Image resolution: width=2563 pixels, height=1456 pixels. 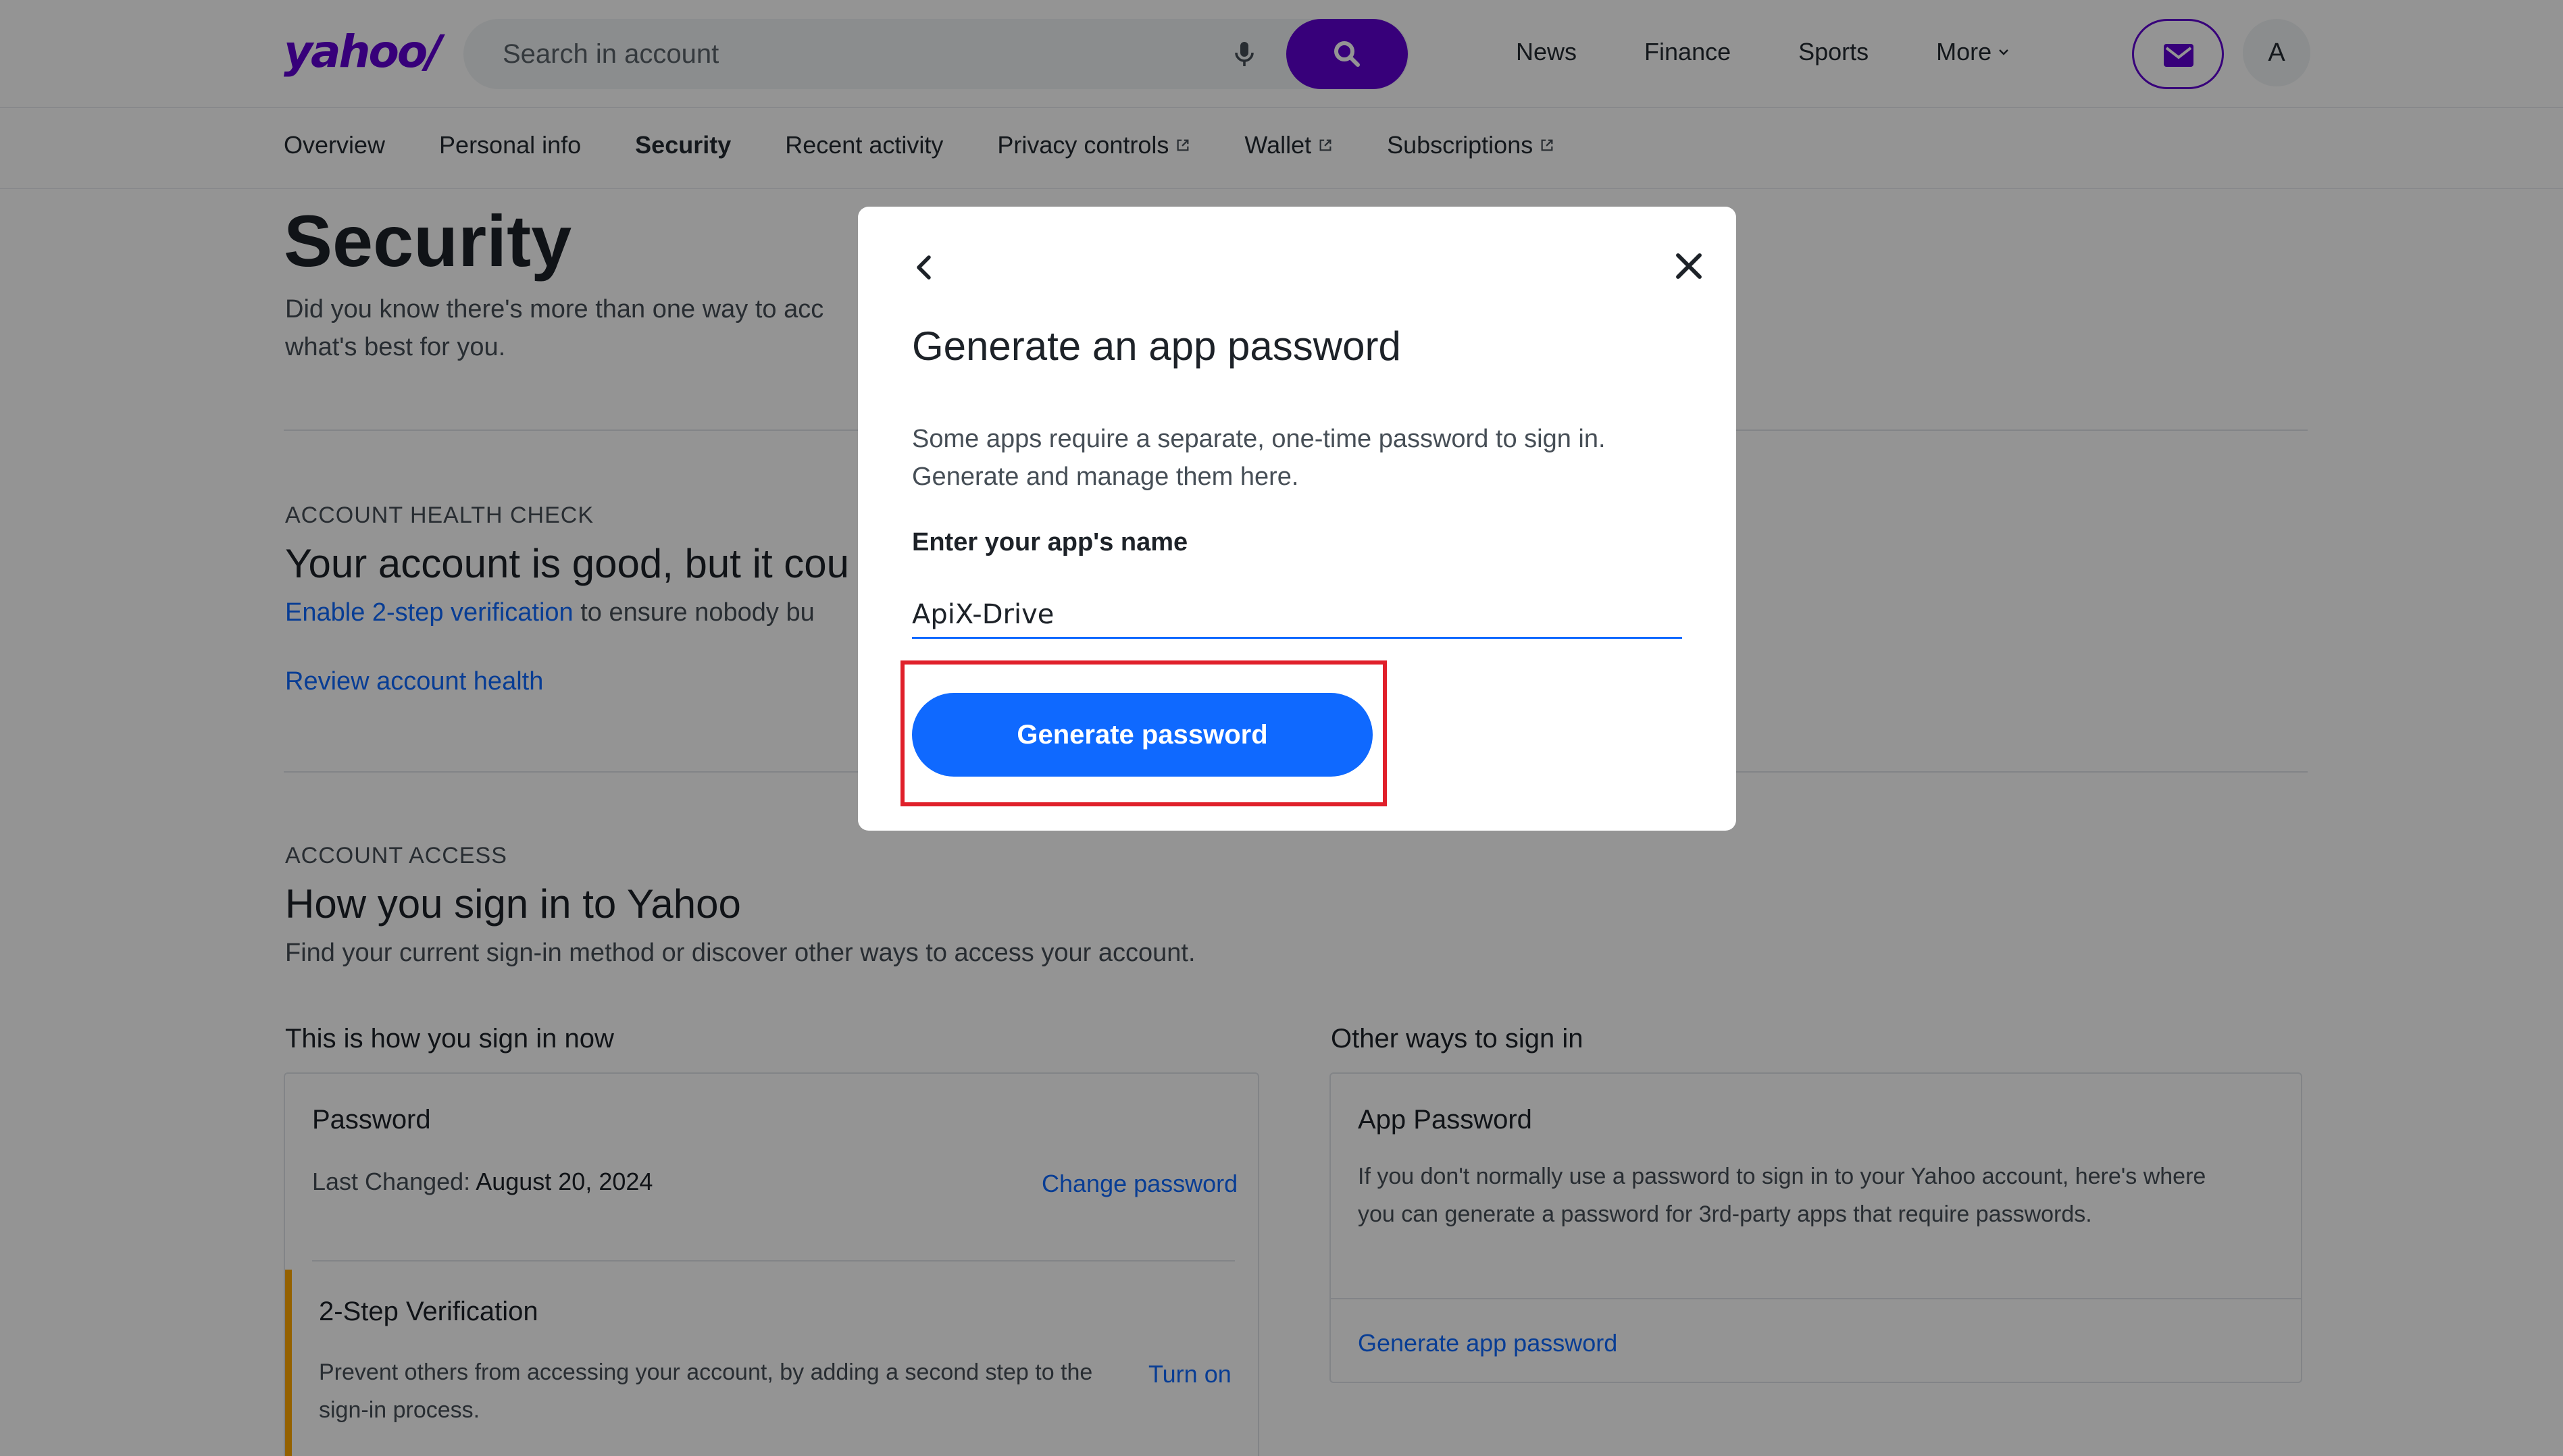 I want to click on app-name-input, so click(x=1297, y=615).